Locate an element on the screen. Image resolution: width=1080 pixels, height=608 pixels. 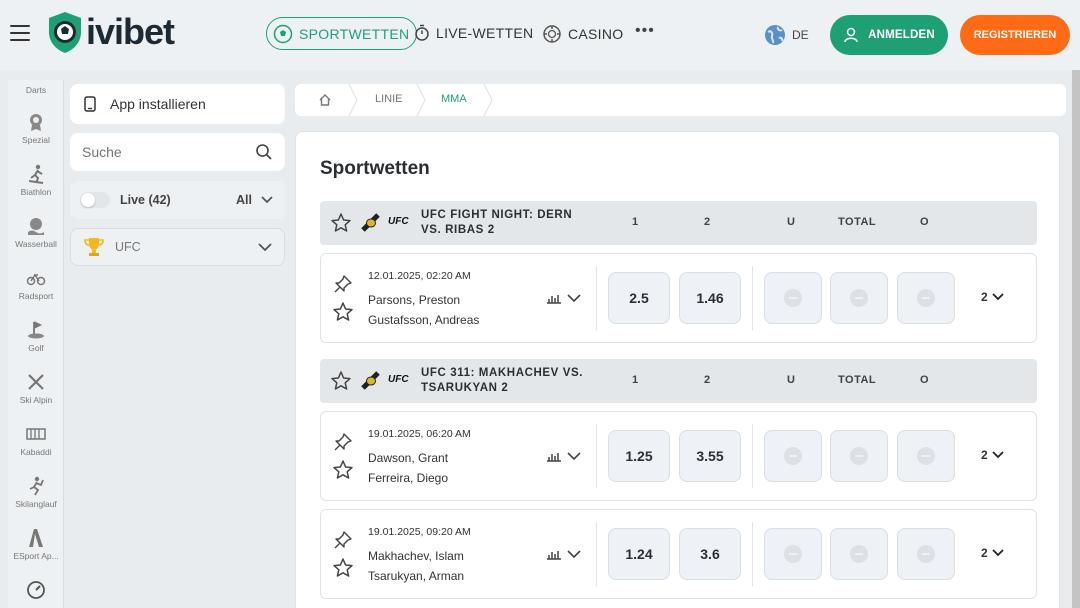
team-home: Parsons, Preston is located at coordinates (414, 300).